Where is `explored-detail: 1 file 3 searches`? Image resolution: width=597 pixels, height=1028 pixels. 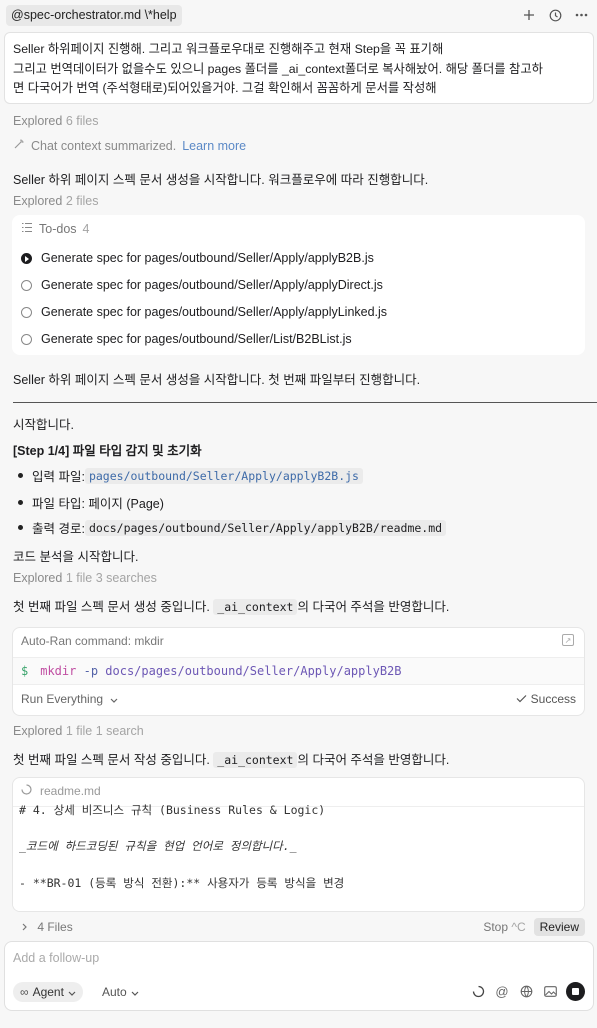 explored-detail: 1 file 3 searches is located at coordinates (111, 578).